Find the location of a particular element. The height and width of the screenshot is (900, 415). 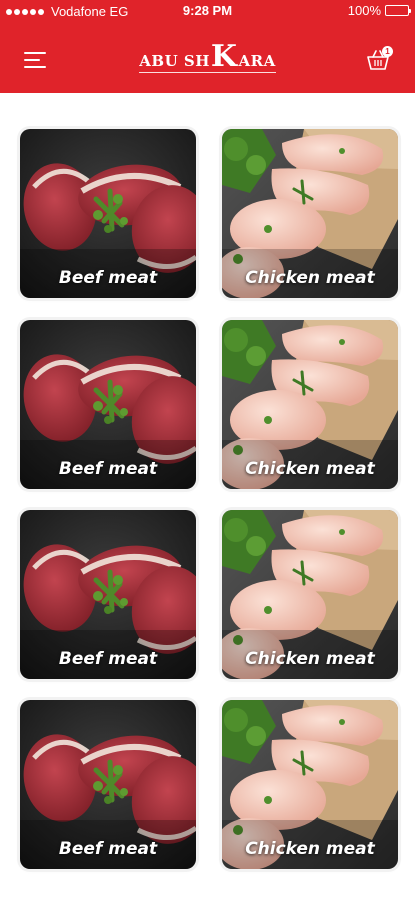

battery-percent: 100% is located at coordinates (364, 10).